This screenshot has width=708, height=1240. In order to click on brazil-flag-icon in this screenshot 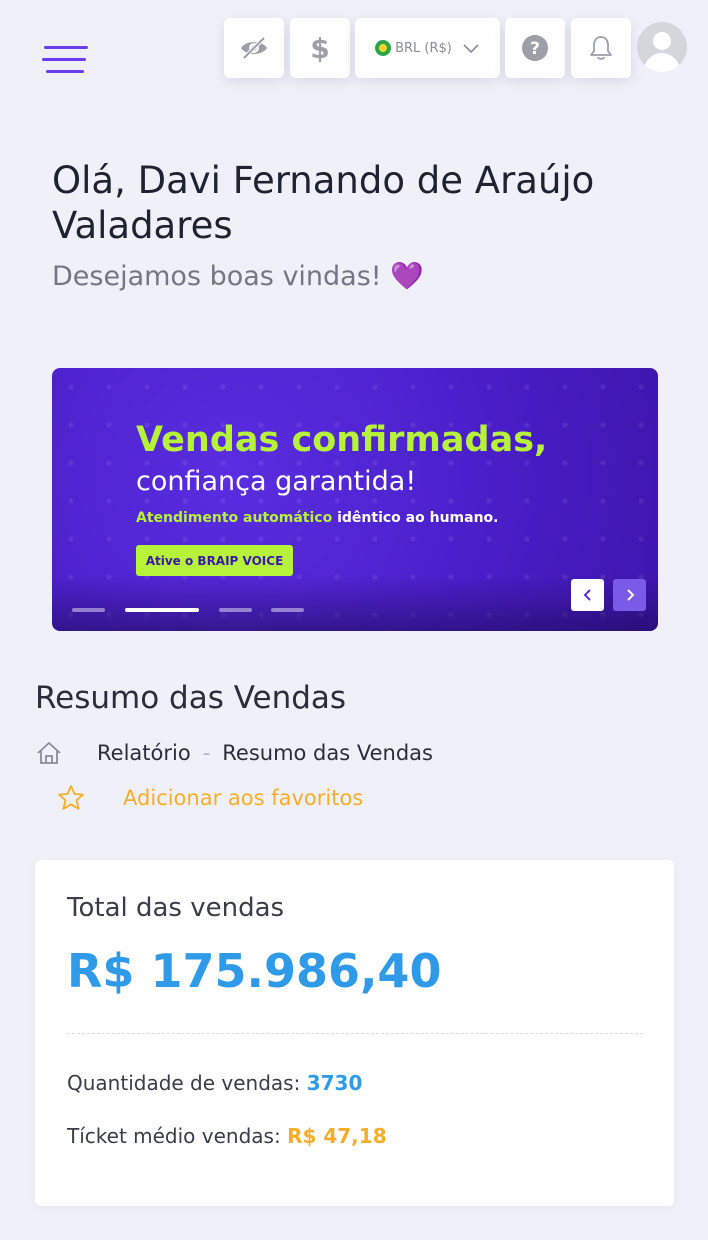, I will do `click(383, 48)`.